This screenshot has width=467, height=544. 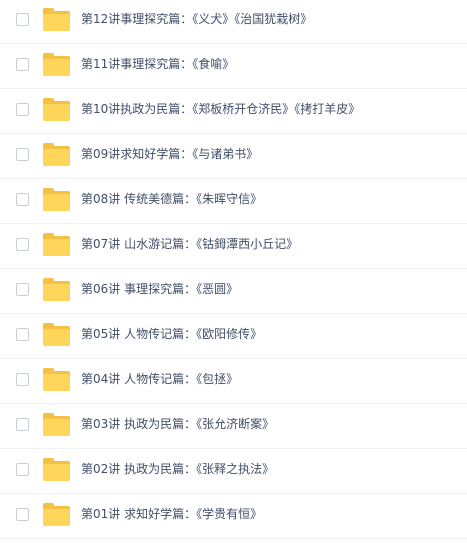 I want to click on file-row: 第08讲 传统美德篇：《朱晖守信》, so click(x=233, y=202).